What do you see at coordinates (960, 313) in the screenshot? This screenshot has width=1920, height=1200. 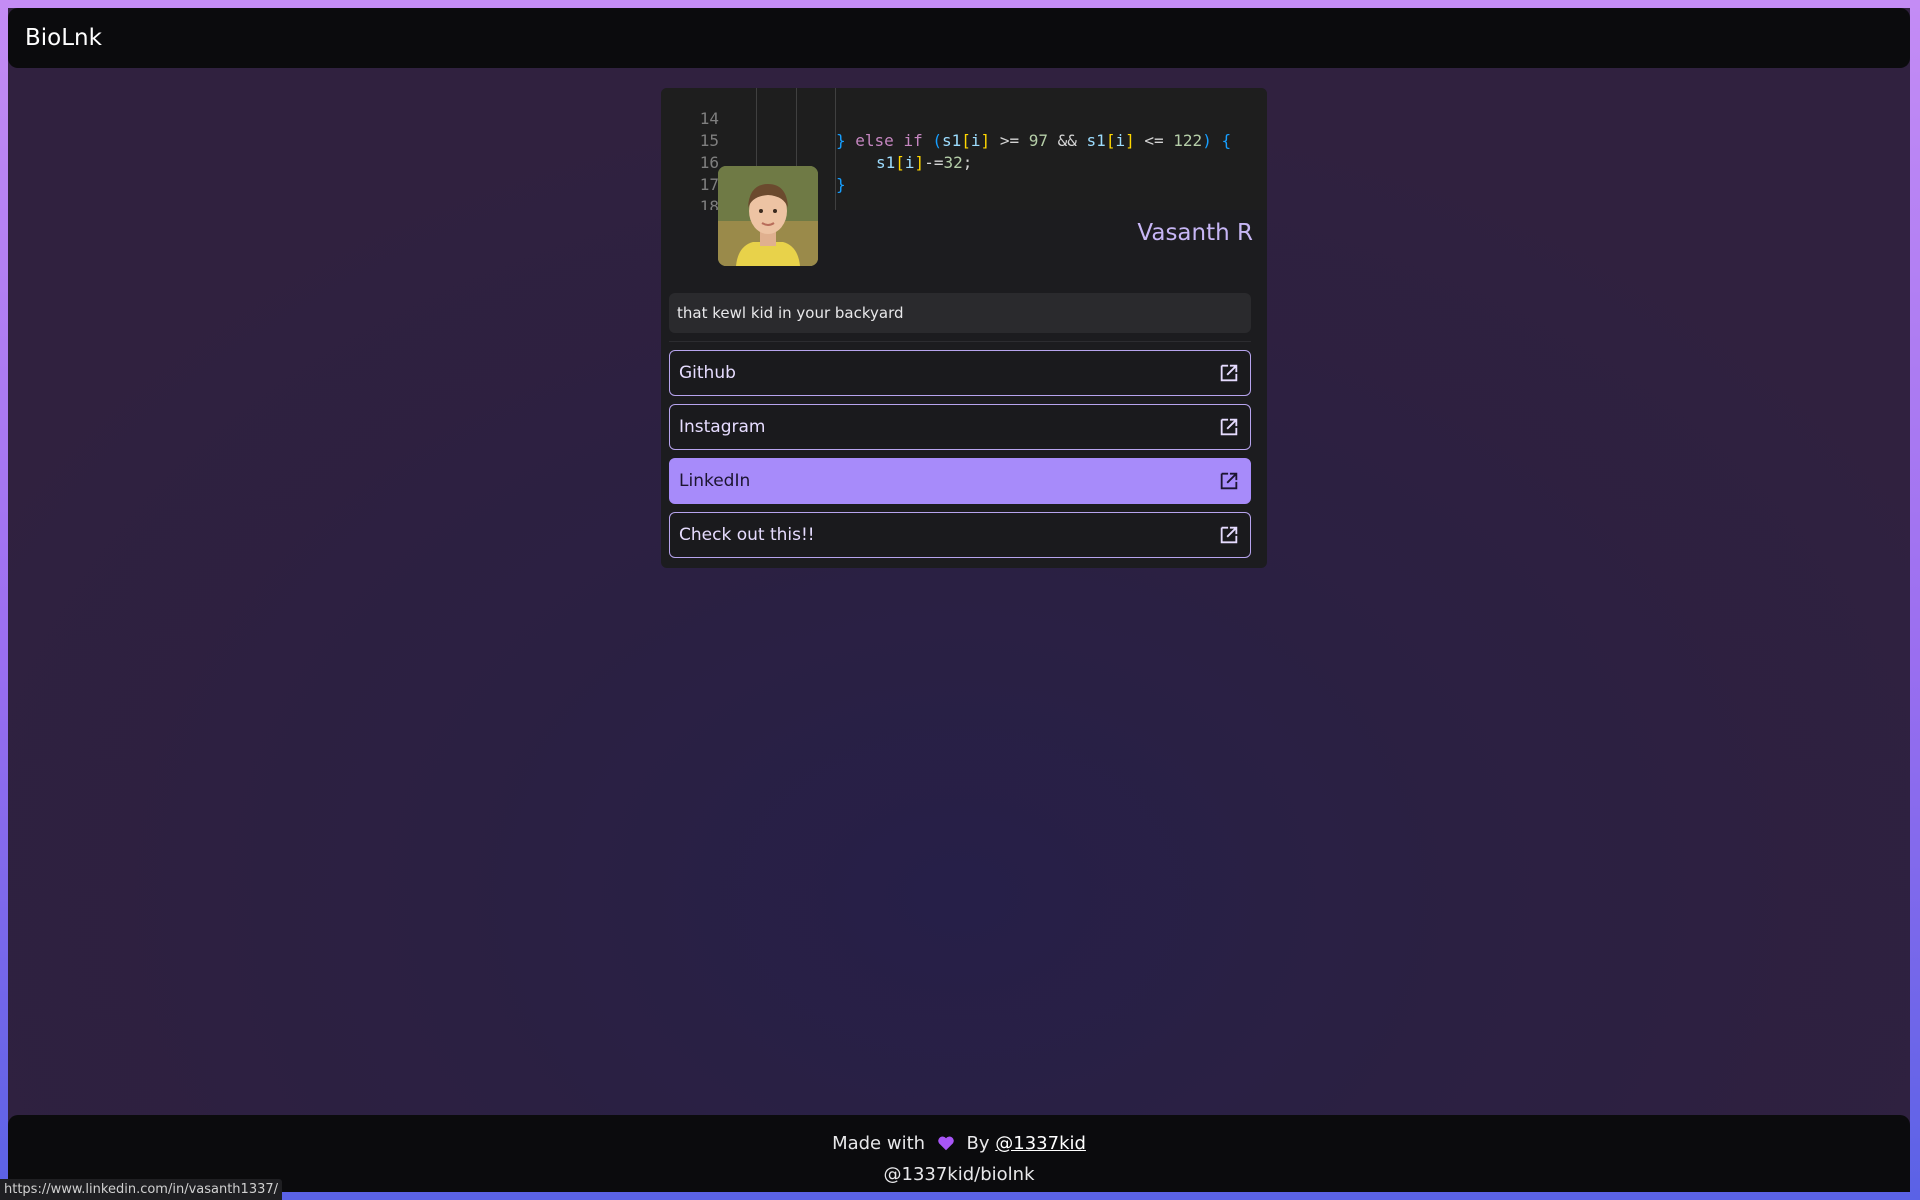 I see `profile-bio: that kewl kid in your backyard` at bounding box center [960, 313].